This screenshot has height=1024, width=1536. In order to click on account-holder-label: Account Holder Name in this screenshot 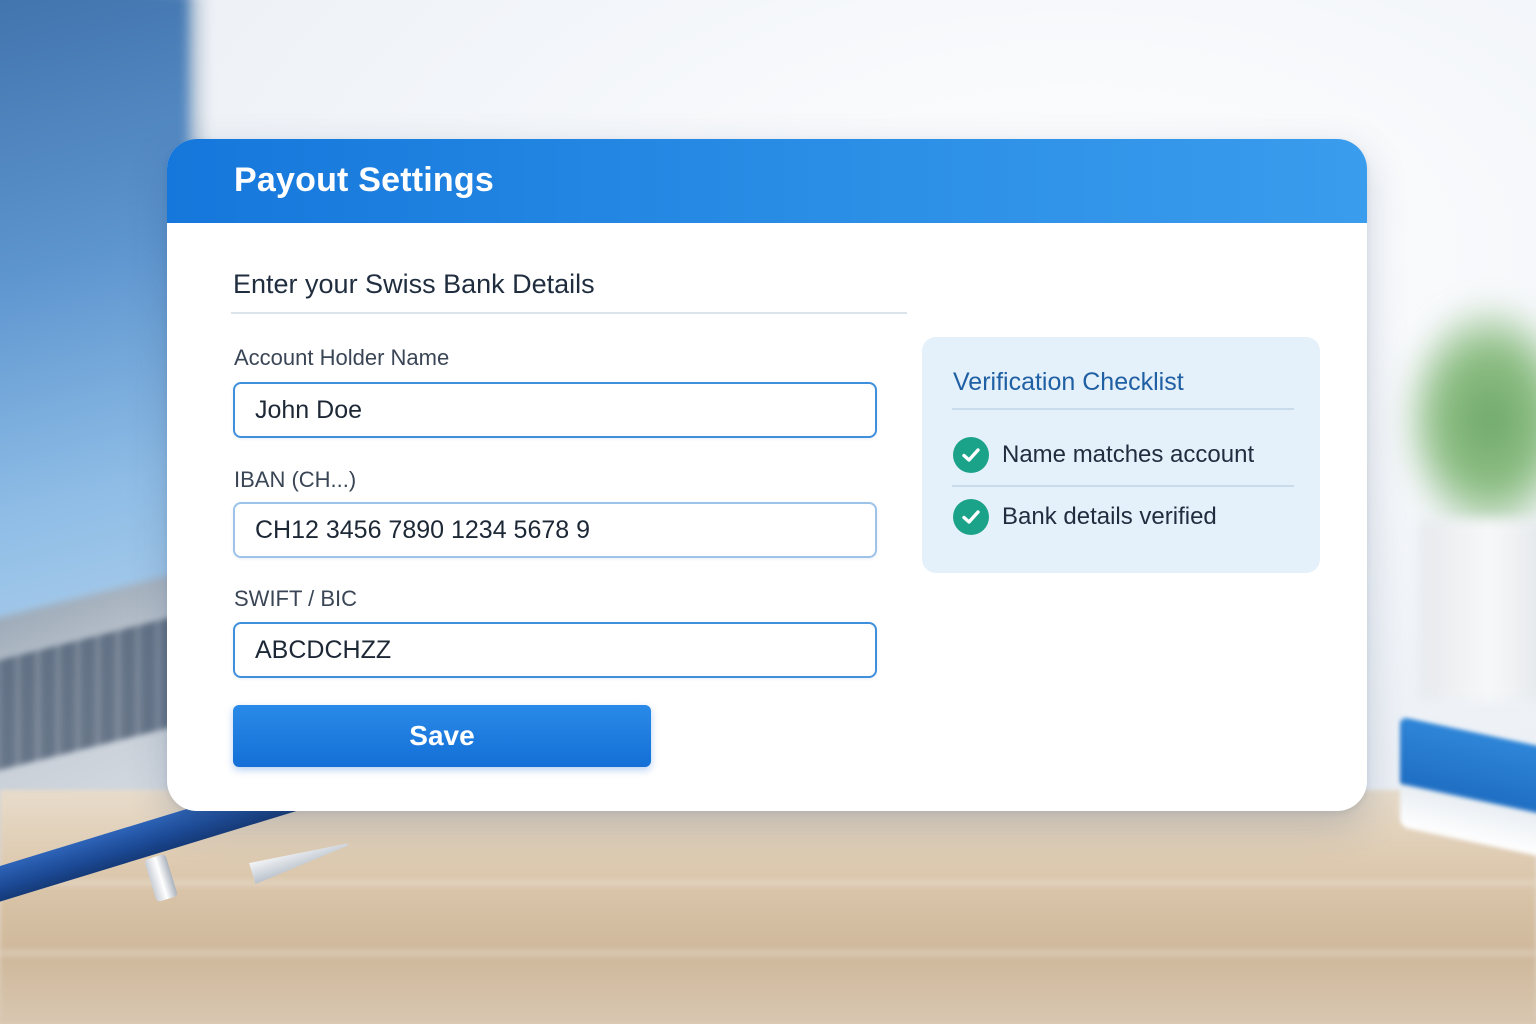, I will do `click(342, 357)`.